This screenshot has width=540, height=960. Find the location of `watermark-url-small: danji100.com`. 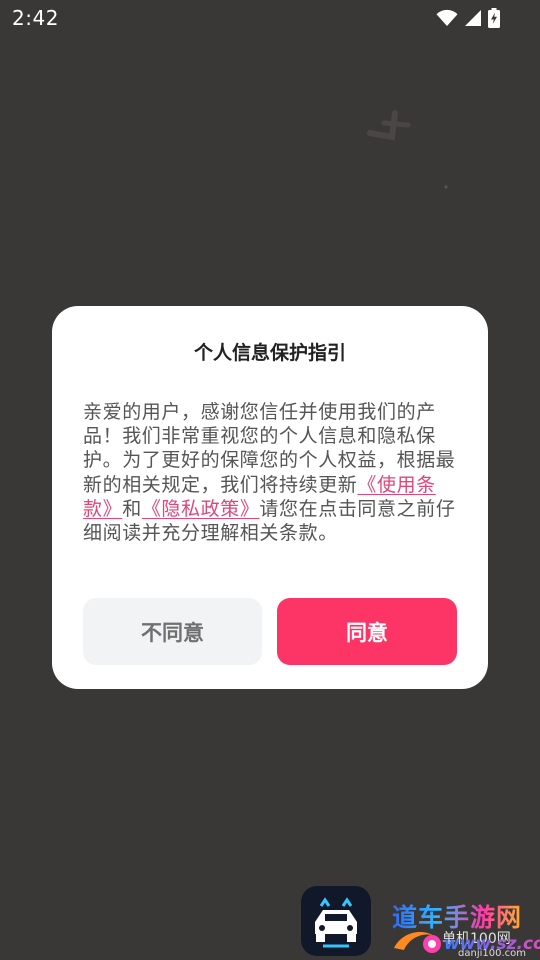

watermark-url-small: danji100.com is located at coordinates (492, 953).